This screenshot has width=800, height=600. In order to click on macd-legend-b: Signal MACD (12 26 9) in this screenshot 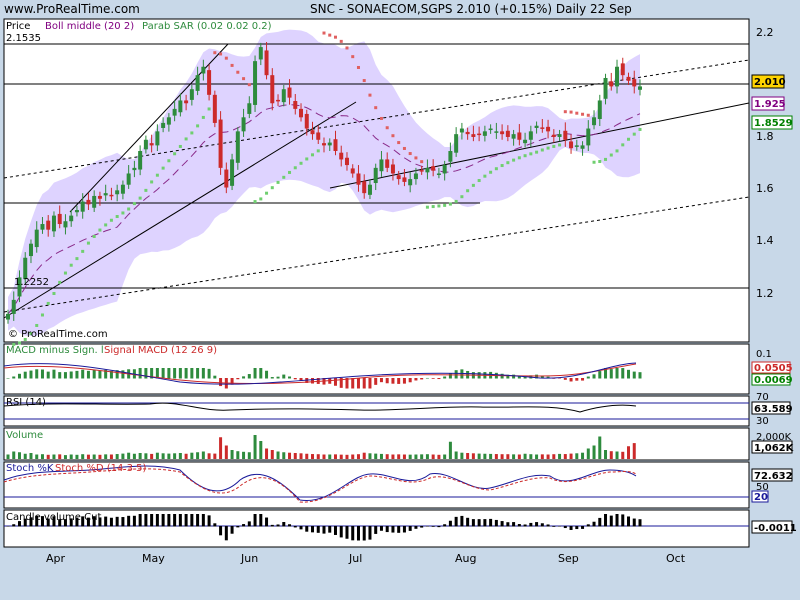, I will do `click(160, 350)`.